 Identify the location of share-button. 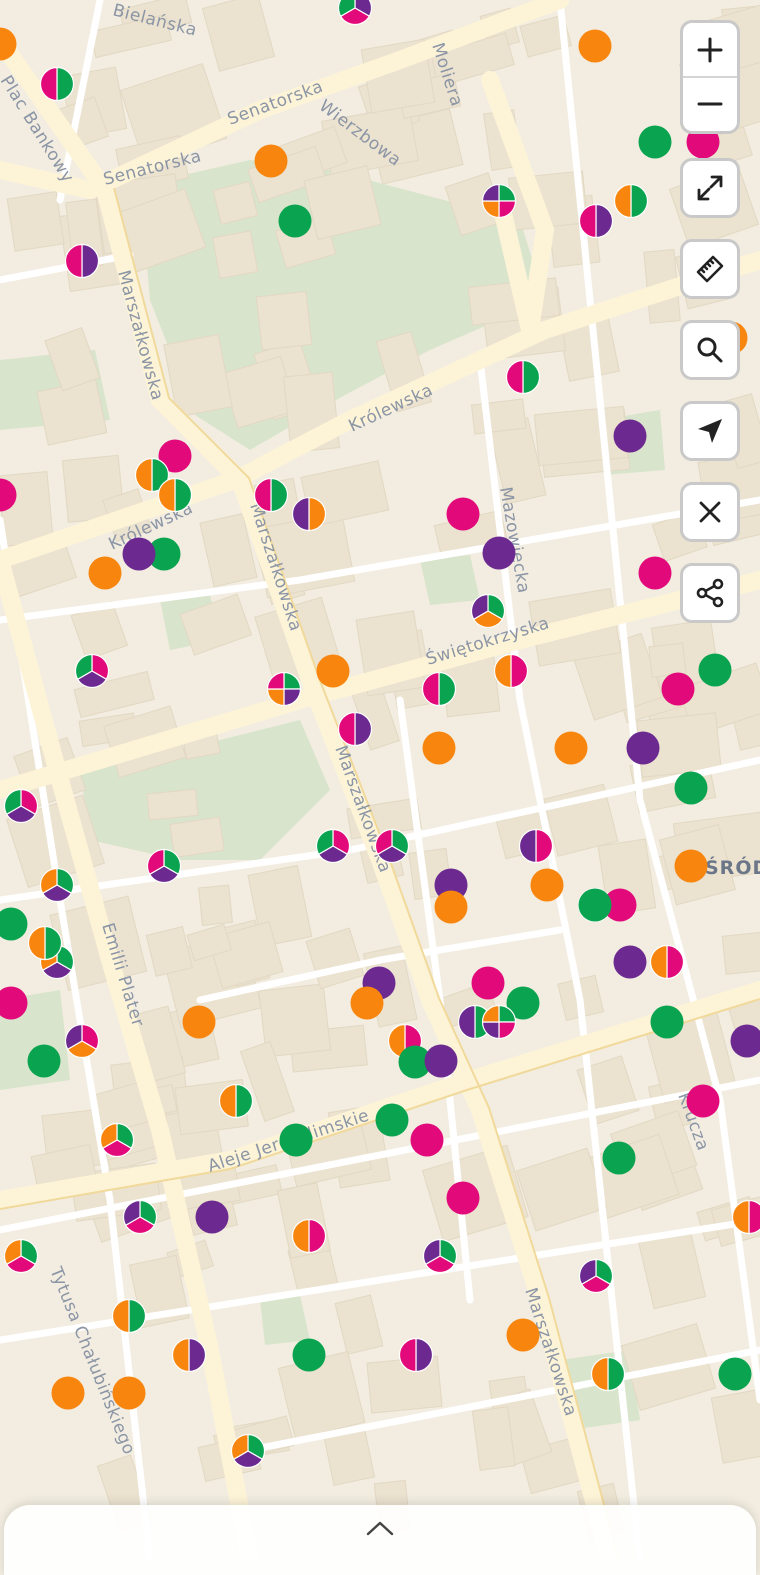
(710, 593).